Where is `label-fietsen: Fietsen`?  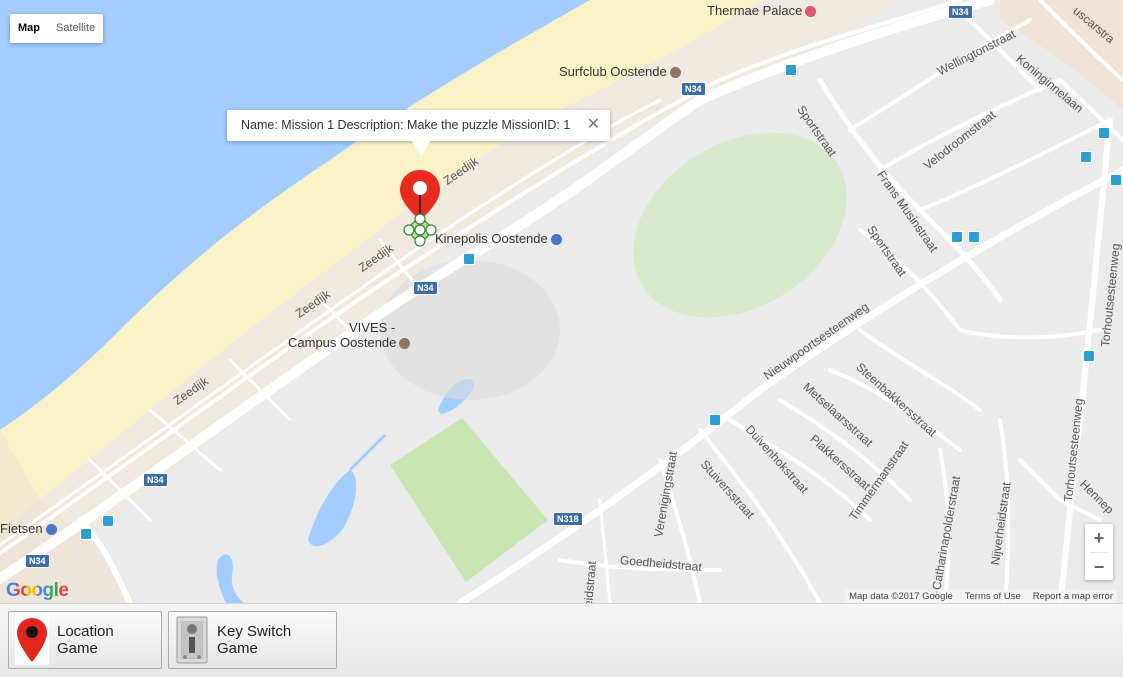 label-fietsen: Fietsen is located at coordinates (21, 528).